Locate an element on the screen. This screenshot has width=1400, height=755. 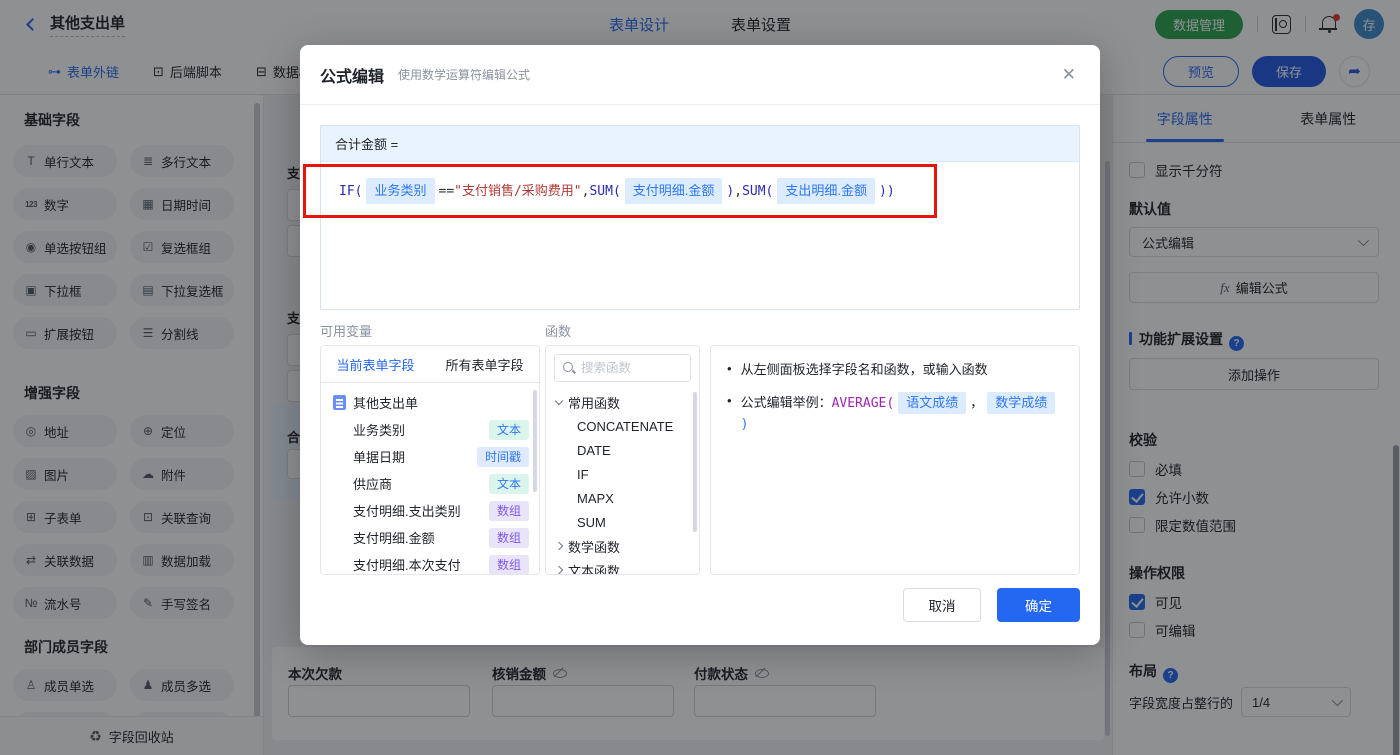
functions-scrollbar is located at coordinates (695, 462).